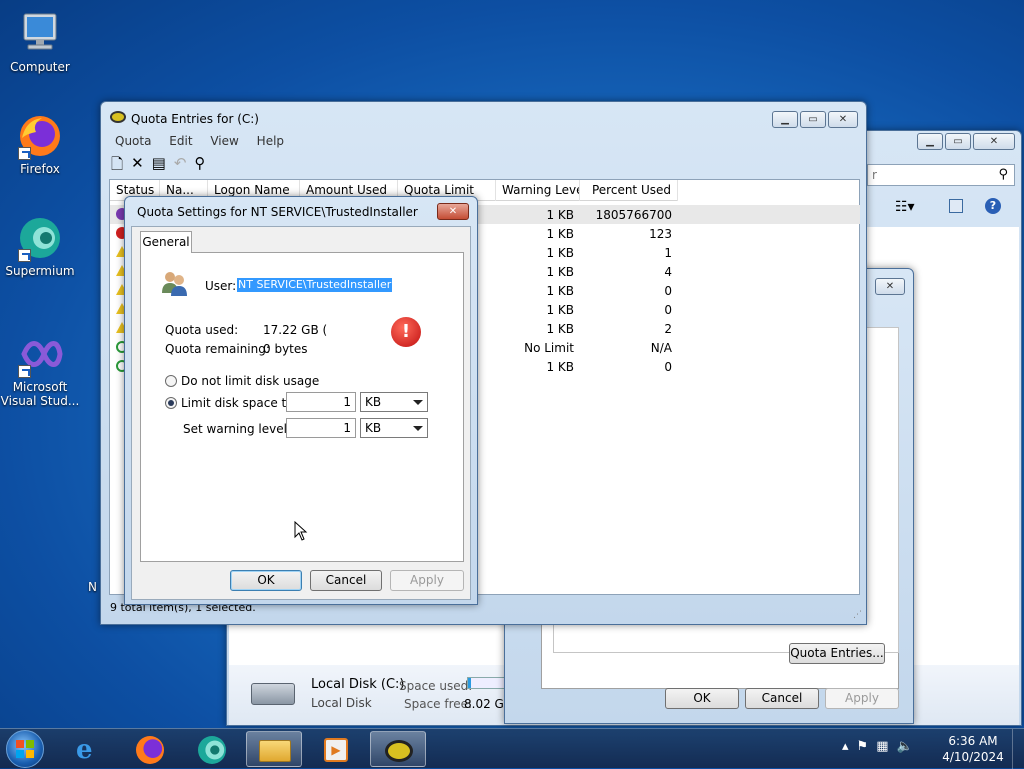 Image resolution: width=1024 pixels, height=769 pixels. I want to click on taskbar-ie: e, so click(90, 749).